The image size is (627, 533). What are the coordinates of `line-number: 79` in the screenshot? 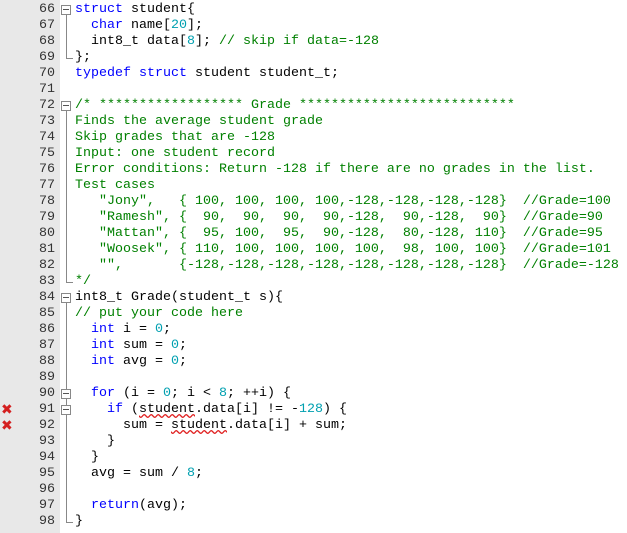 It's located at (47, 217).